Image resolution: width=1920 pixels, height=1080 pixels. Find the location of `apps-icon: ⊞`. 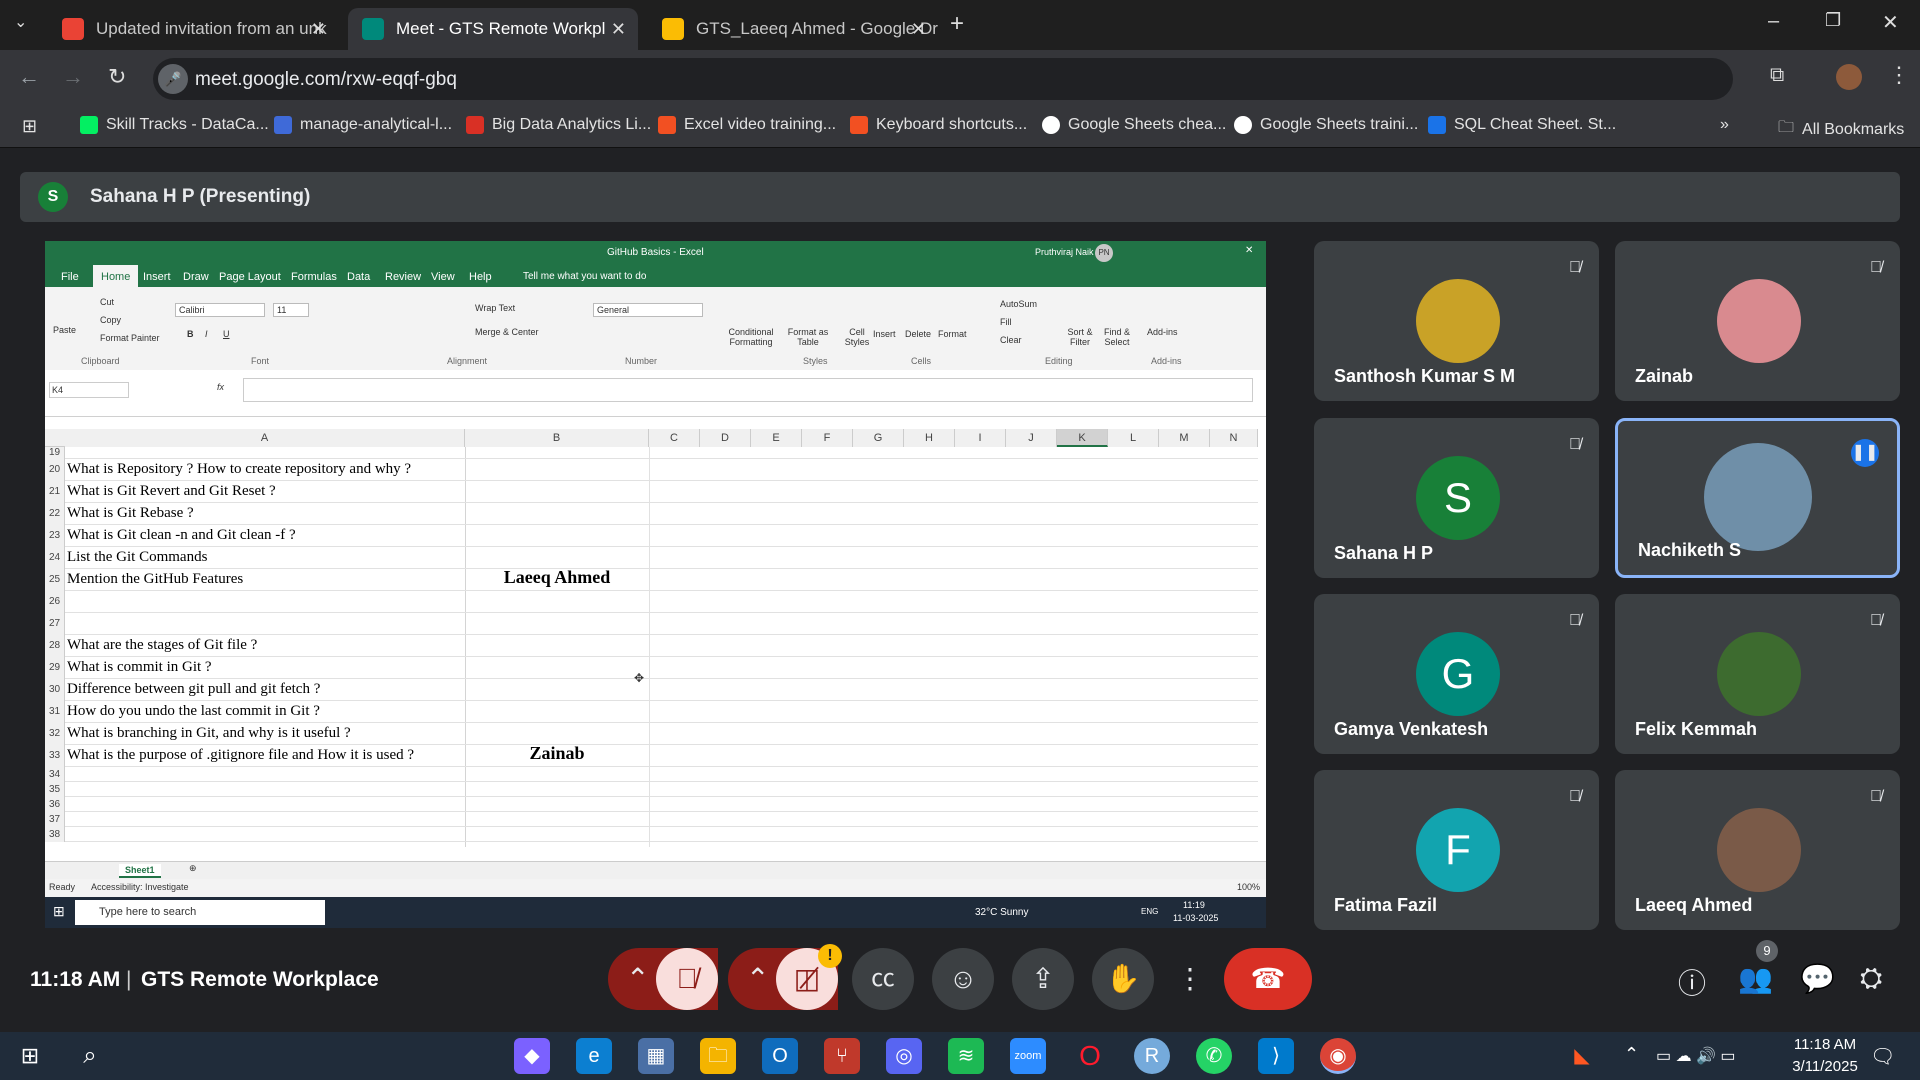

apps-icon: ⊞ is located at coordinates (29, 126).